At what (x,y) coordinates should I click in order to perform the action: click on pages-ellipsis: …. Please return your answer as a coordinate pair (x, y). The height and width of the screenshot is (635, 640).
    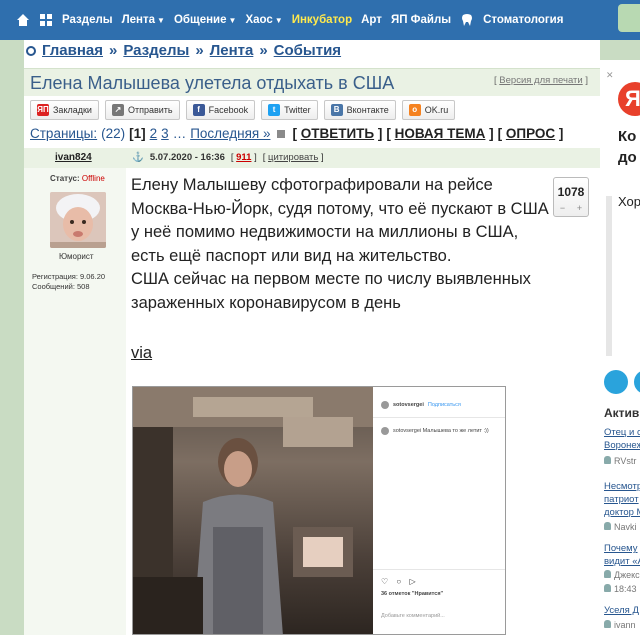
    Looking at the image, I should click on (179, 133).